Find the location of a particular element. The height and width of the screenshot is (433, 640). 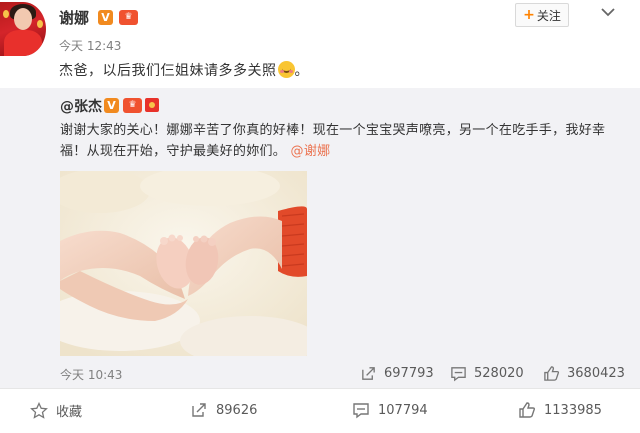

repost-stat-likes: 3680423 is located at coordinates (584, 373).